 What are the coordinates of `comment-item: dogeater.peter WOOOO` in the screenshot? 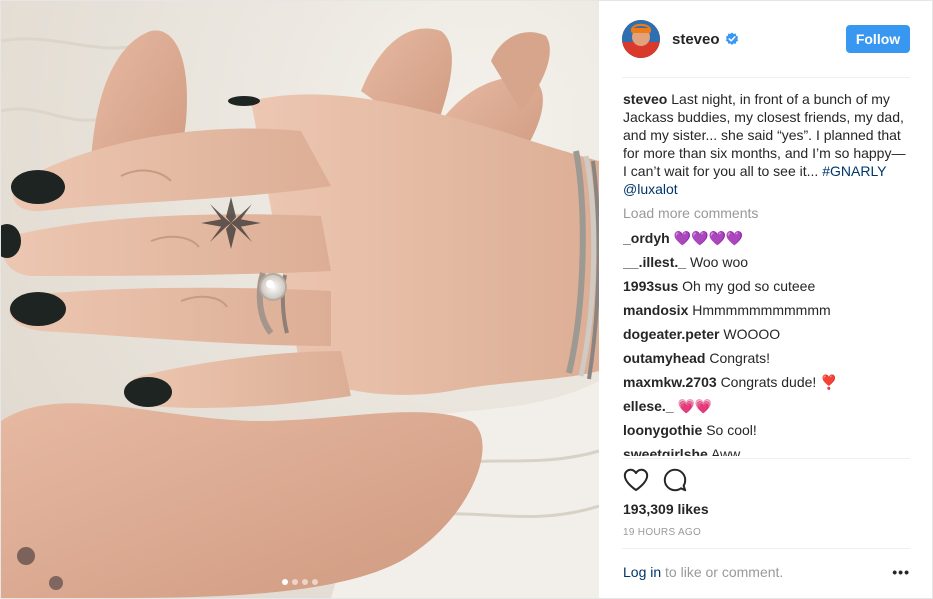 It's located at (768, 334).